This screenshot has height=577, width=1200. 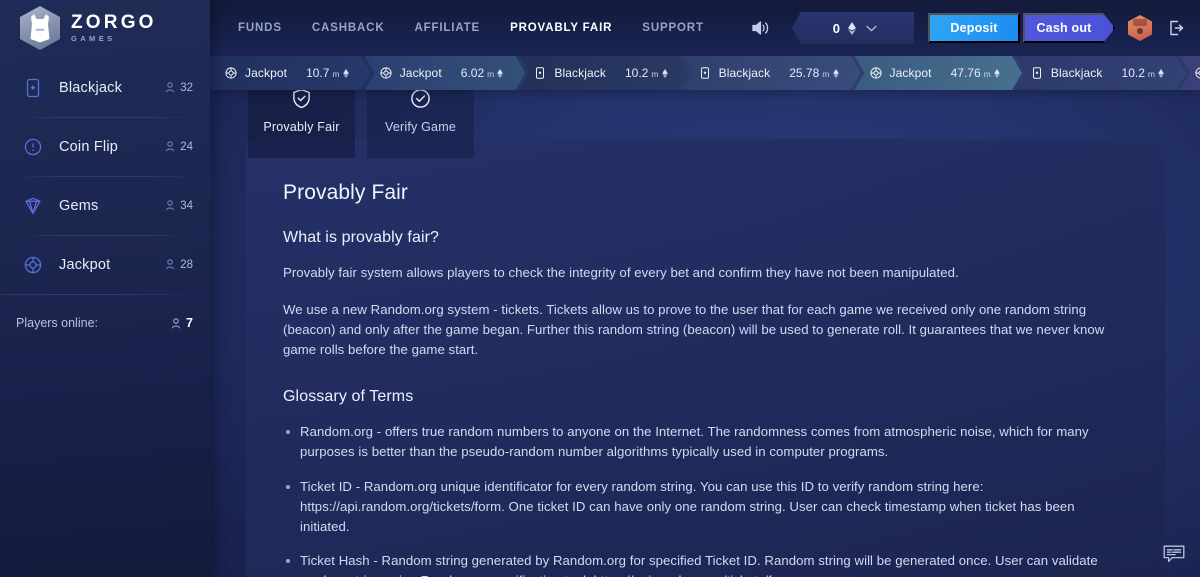 I want to click on players-online-count: 7, so click(x=182, y=323).